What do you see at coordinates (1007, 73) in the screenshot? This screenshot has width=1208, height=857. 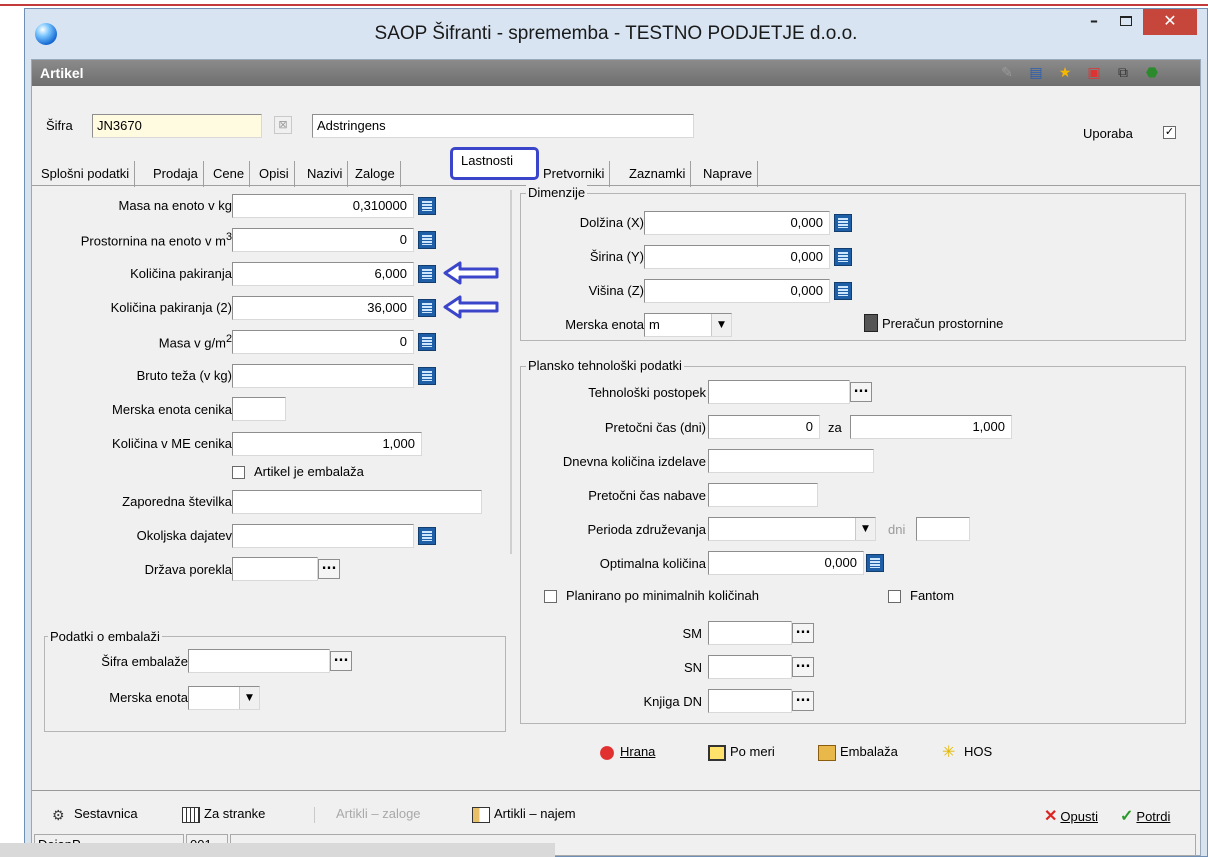 I see `edit-note-icon: ✎` at bounding box center [1007, 73].